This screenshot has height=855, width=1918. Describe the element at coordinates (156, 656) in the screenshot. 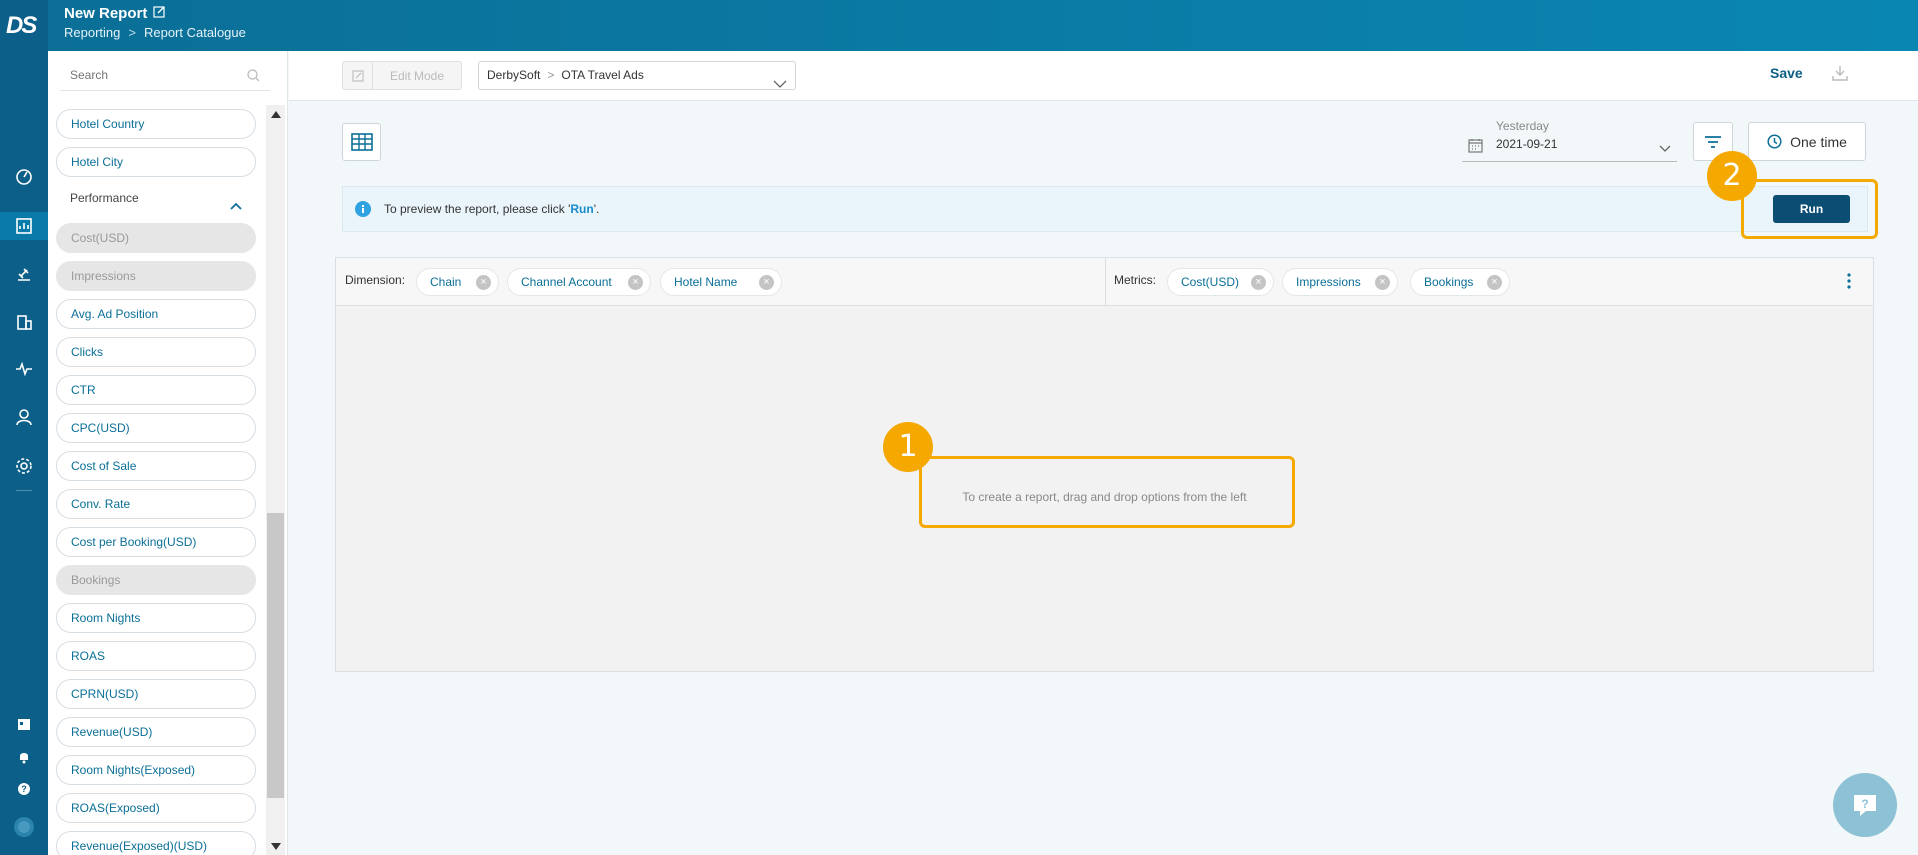

I see `field-item: ROAS` at that location.